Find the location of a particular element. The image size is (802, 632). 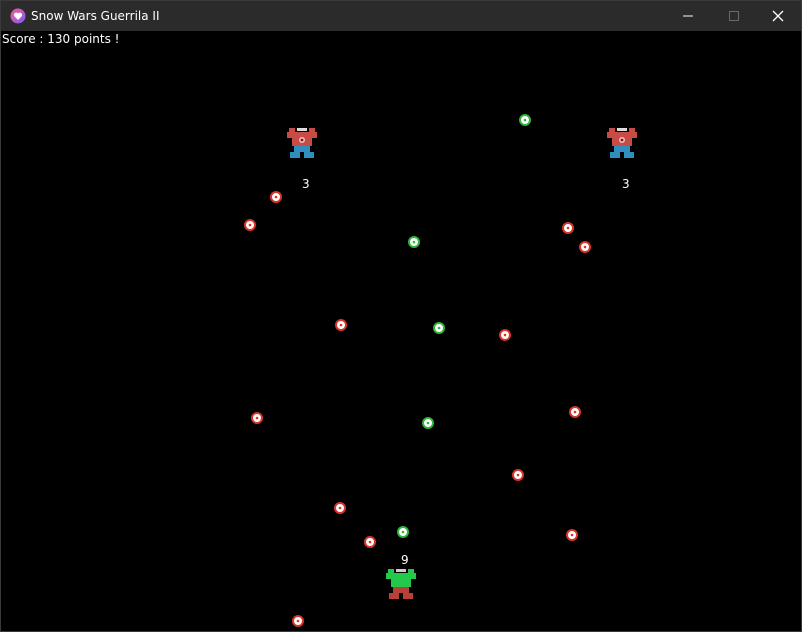

maximize-button is located at coordinates (734, 16).